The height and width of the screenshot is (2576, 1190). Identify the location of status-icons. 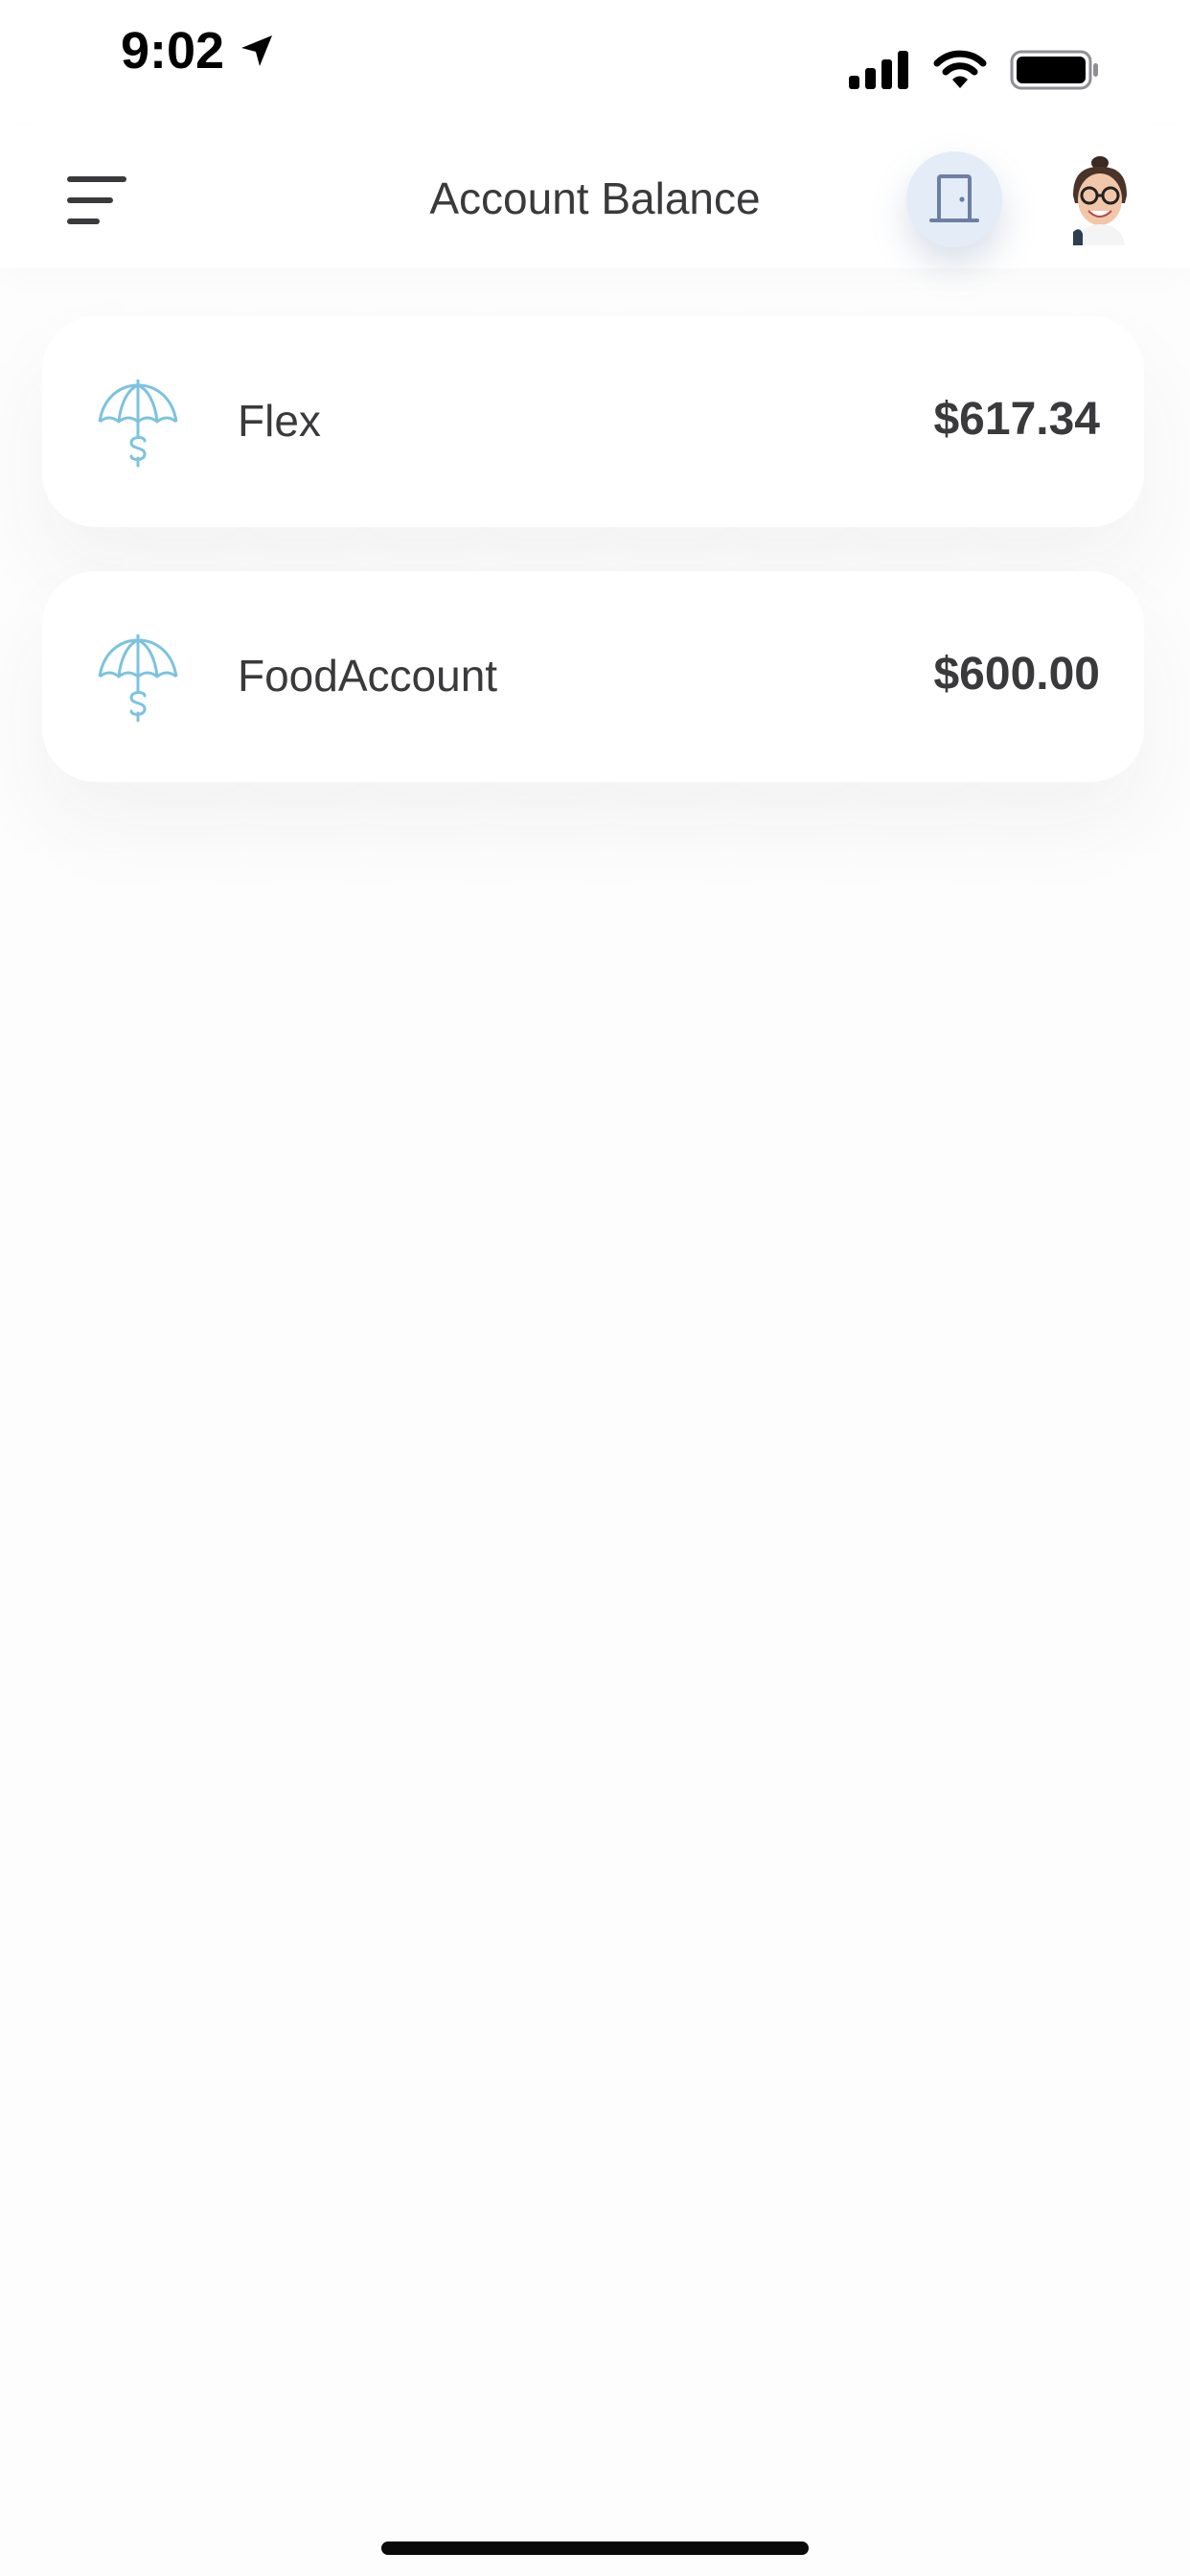
(975, 70).